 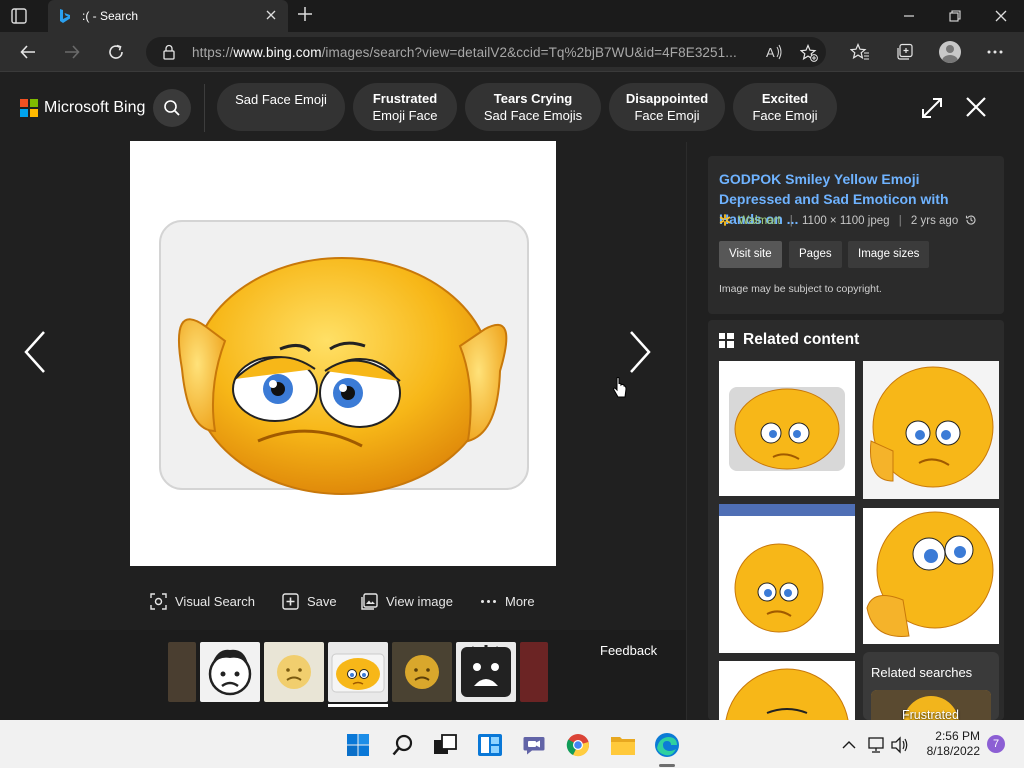 I want to click on save-icon, so click(x=290, y=601).